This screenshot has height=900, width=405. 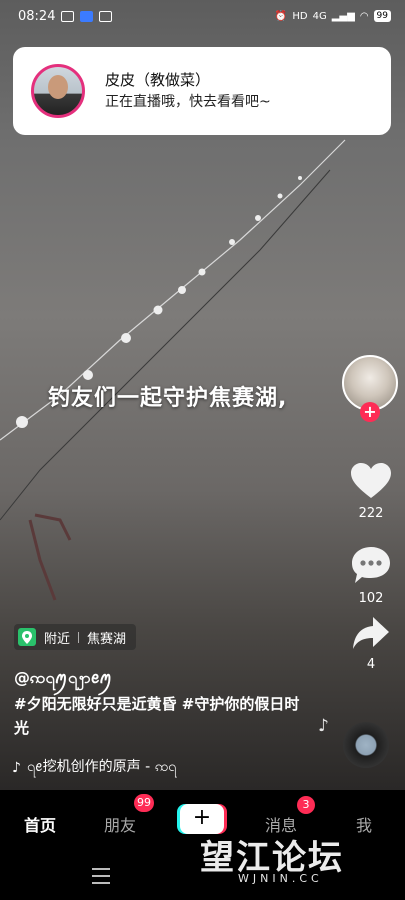 I want to click on alarm-icon: ⏰, so click(x=281, y=16).